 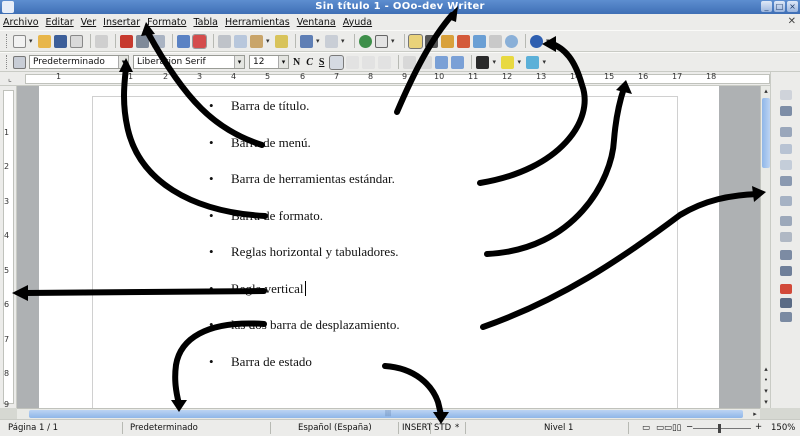 What do you see at coordinates (792, 6) in the screenshot?
I see `close-button: ×` at bounding box center [792, 6].